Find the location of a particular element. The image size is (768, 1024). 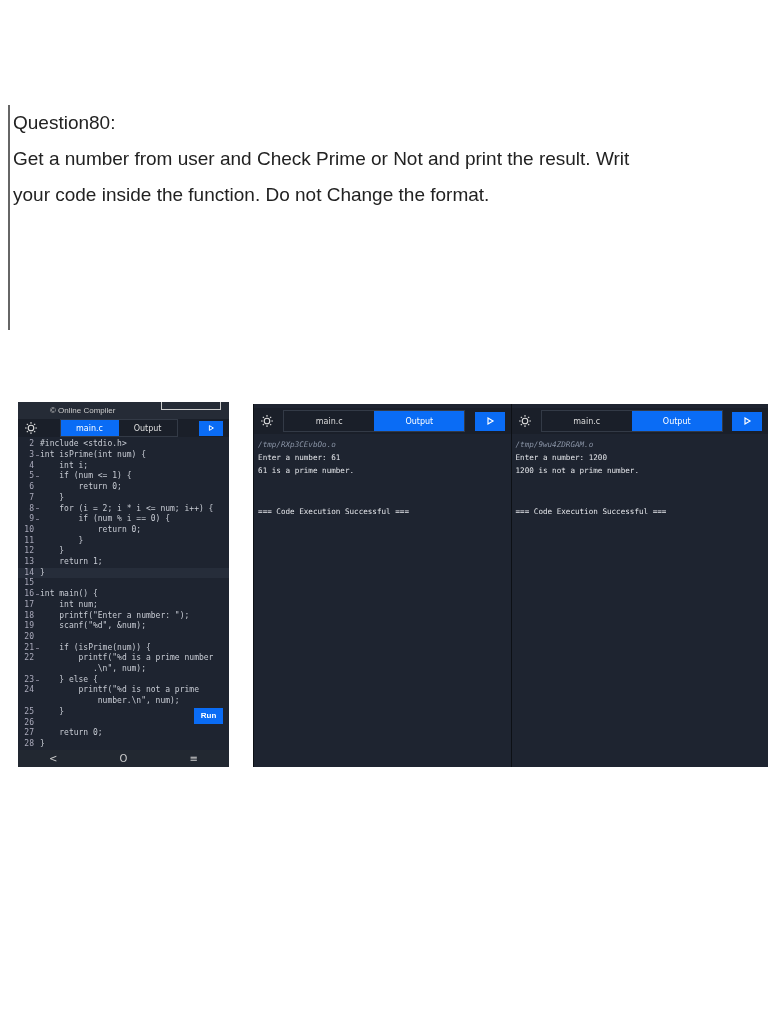

code-line: int isPrime(int num) { is located at coordinates (93, 455).